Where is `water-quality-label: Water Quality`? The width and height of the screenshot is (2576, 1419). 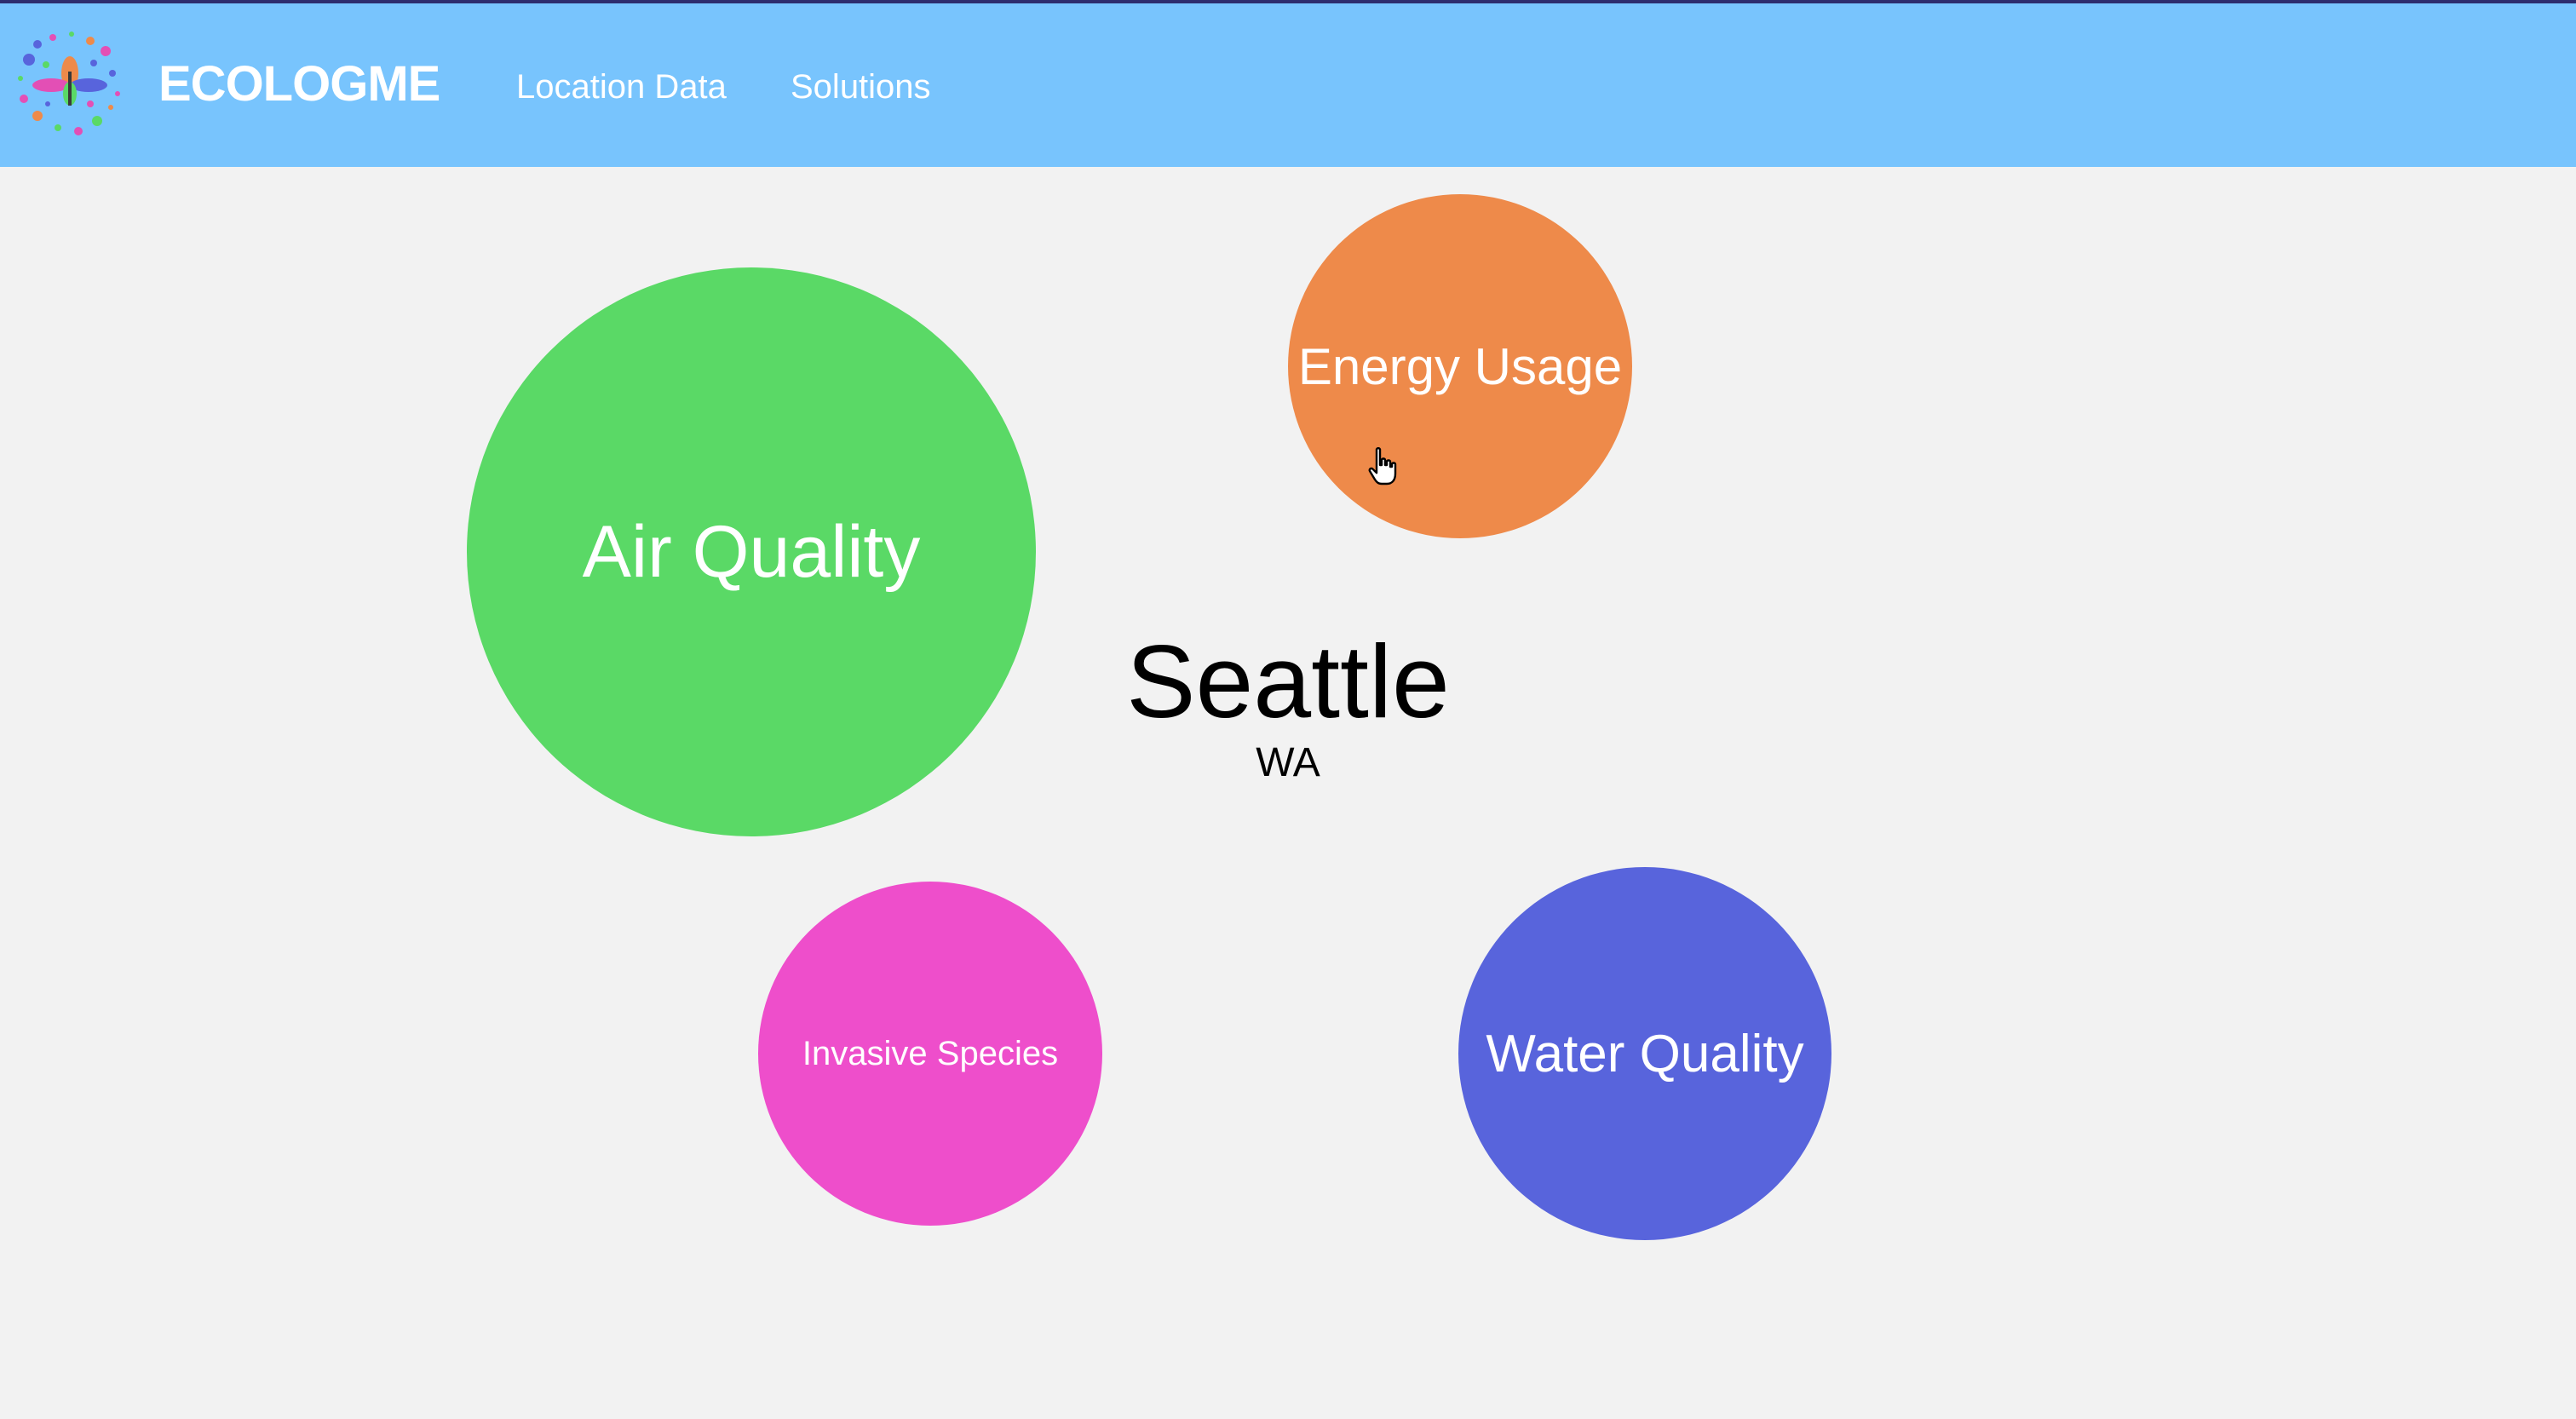 water-quality-label: Water Quality is located at coordinates (1645, 1054).